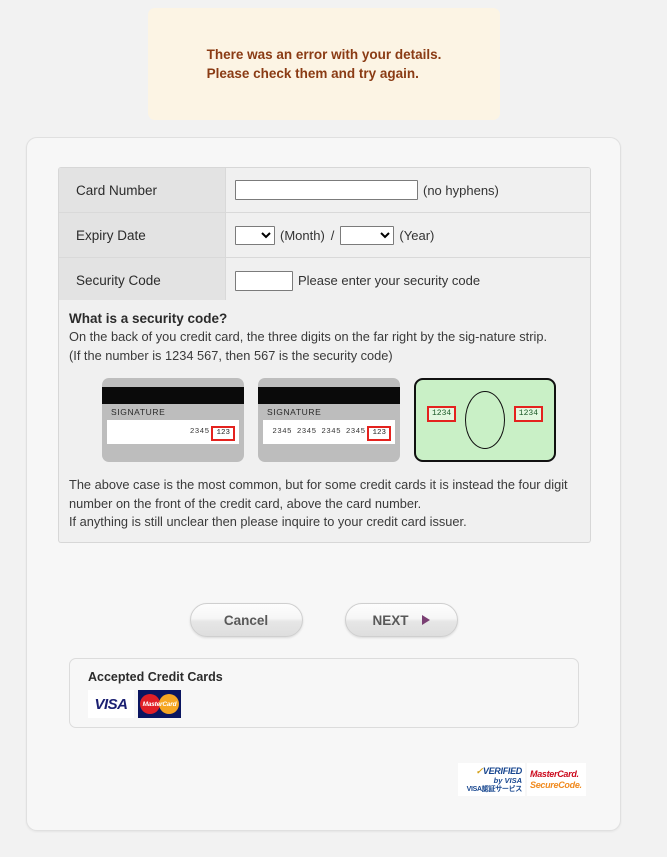  Describe the element at coordinates (255, 235) in the screenshot. I see `expiry-month-select` at that location.